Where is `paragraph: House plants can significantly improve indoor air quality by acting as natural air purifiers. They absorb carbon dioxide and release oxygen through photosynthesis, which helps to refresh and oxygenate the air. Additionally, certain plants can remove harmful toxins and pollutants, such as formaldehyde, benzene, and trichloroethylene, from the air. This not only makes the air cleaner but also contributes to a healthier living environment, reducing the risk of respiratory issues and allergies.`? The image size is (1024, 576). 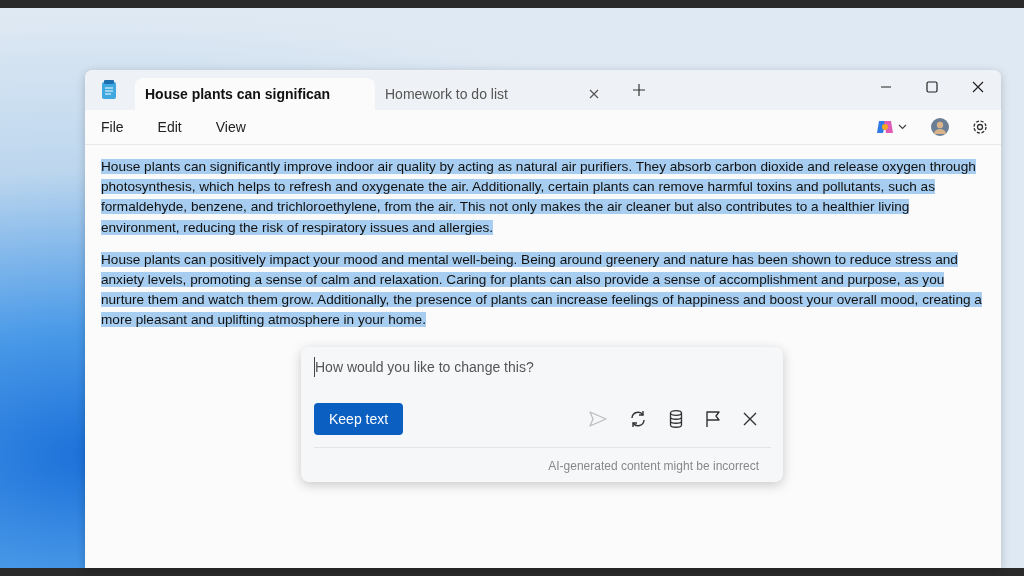
paragraph: House plants can significantly improve indoor air quality by acting as natural air purifiers. They absorb carbon dioxide and release oxygen through photosynthesis, which helps to refresh and oxygenate the air. Additionally, certain plants can remove harmful toxins and pollutants, such as formaldehyde, benzene, and trichloroethylene, from the air. This not only makes the air cleaner but also contributes to a healthier living environment, reducing the risk of respiratory issues and allergies. is located at coordinates (539, 197).